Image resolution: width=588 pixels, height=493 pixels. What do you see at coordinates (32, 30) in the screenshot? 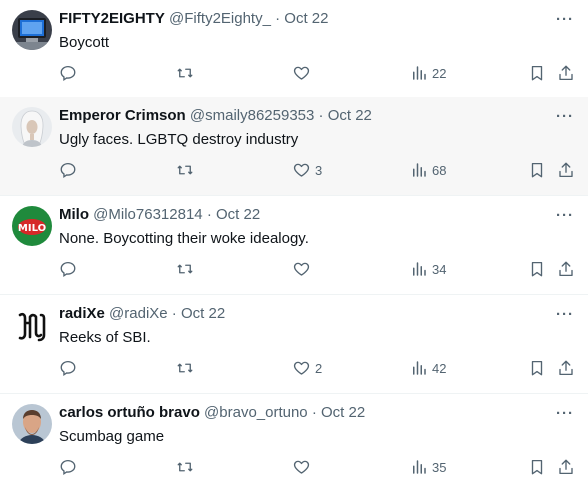
I see `tv-avatar` at bounding box center [32, 30].